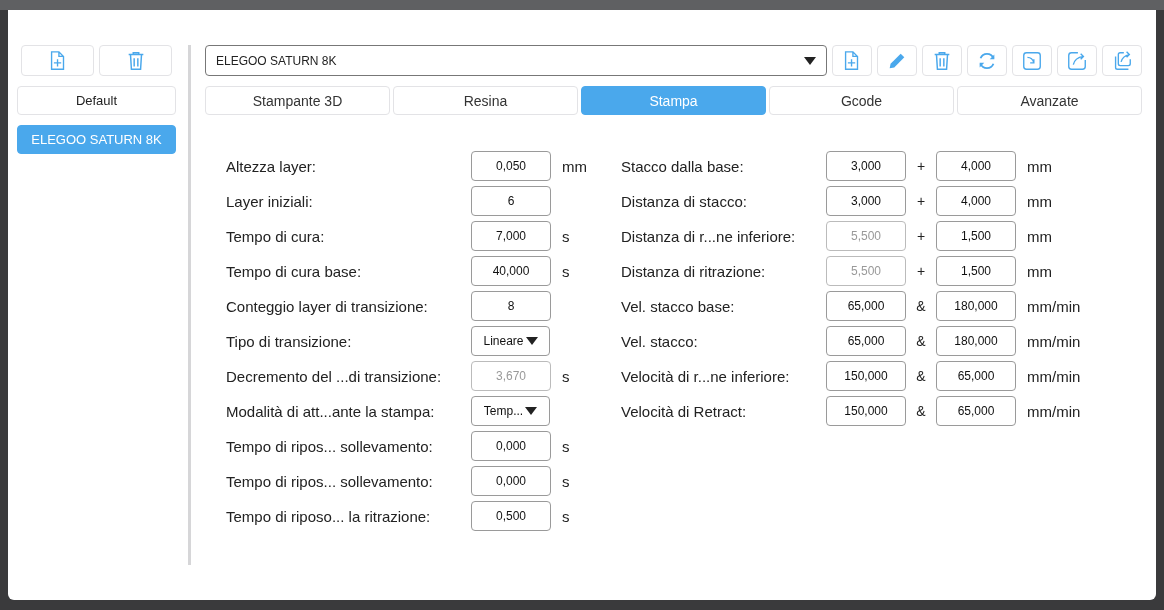 This screenshot has height=610, width=1164. I want to click on delete-button, so click(942, 60).